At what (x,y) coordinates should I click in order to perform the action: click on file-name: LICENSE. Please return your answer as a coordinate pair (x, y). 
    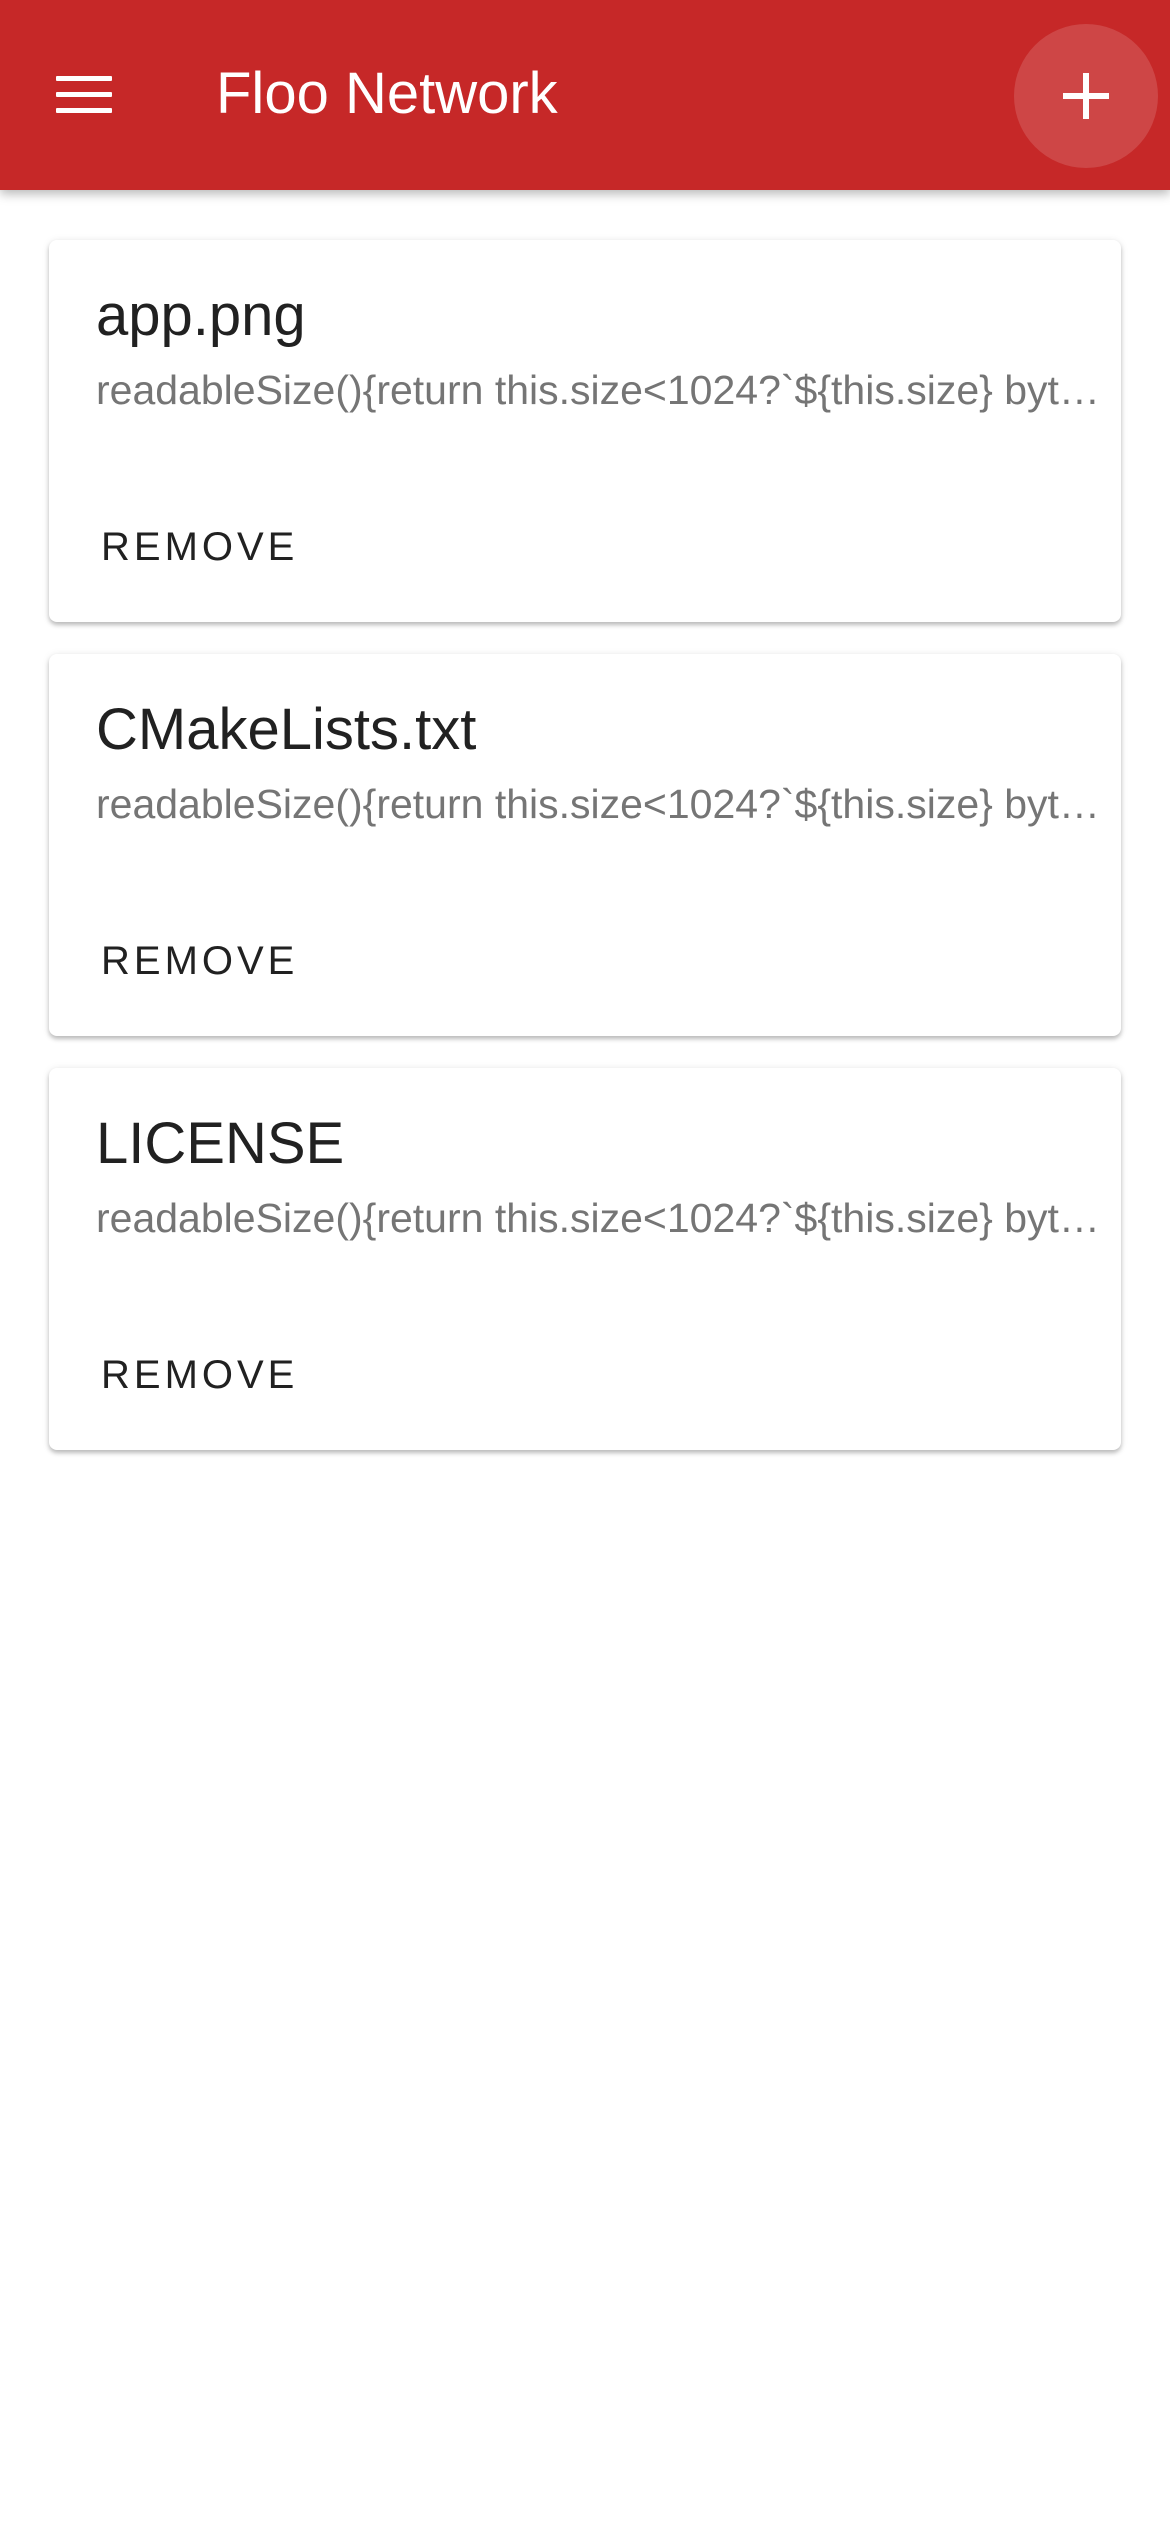
    Looking at the image, I should click on (220, 1143).